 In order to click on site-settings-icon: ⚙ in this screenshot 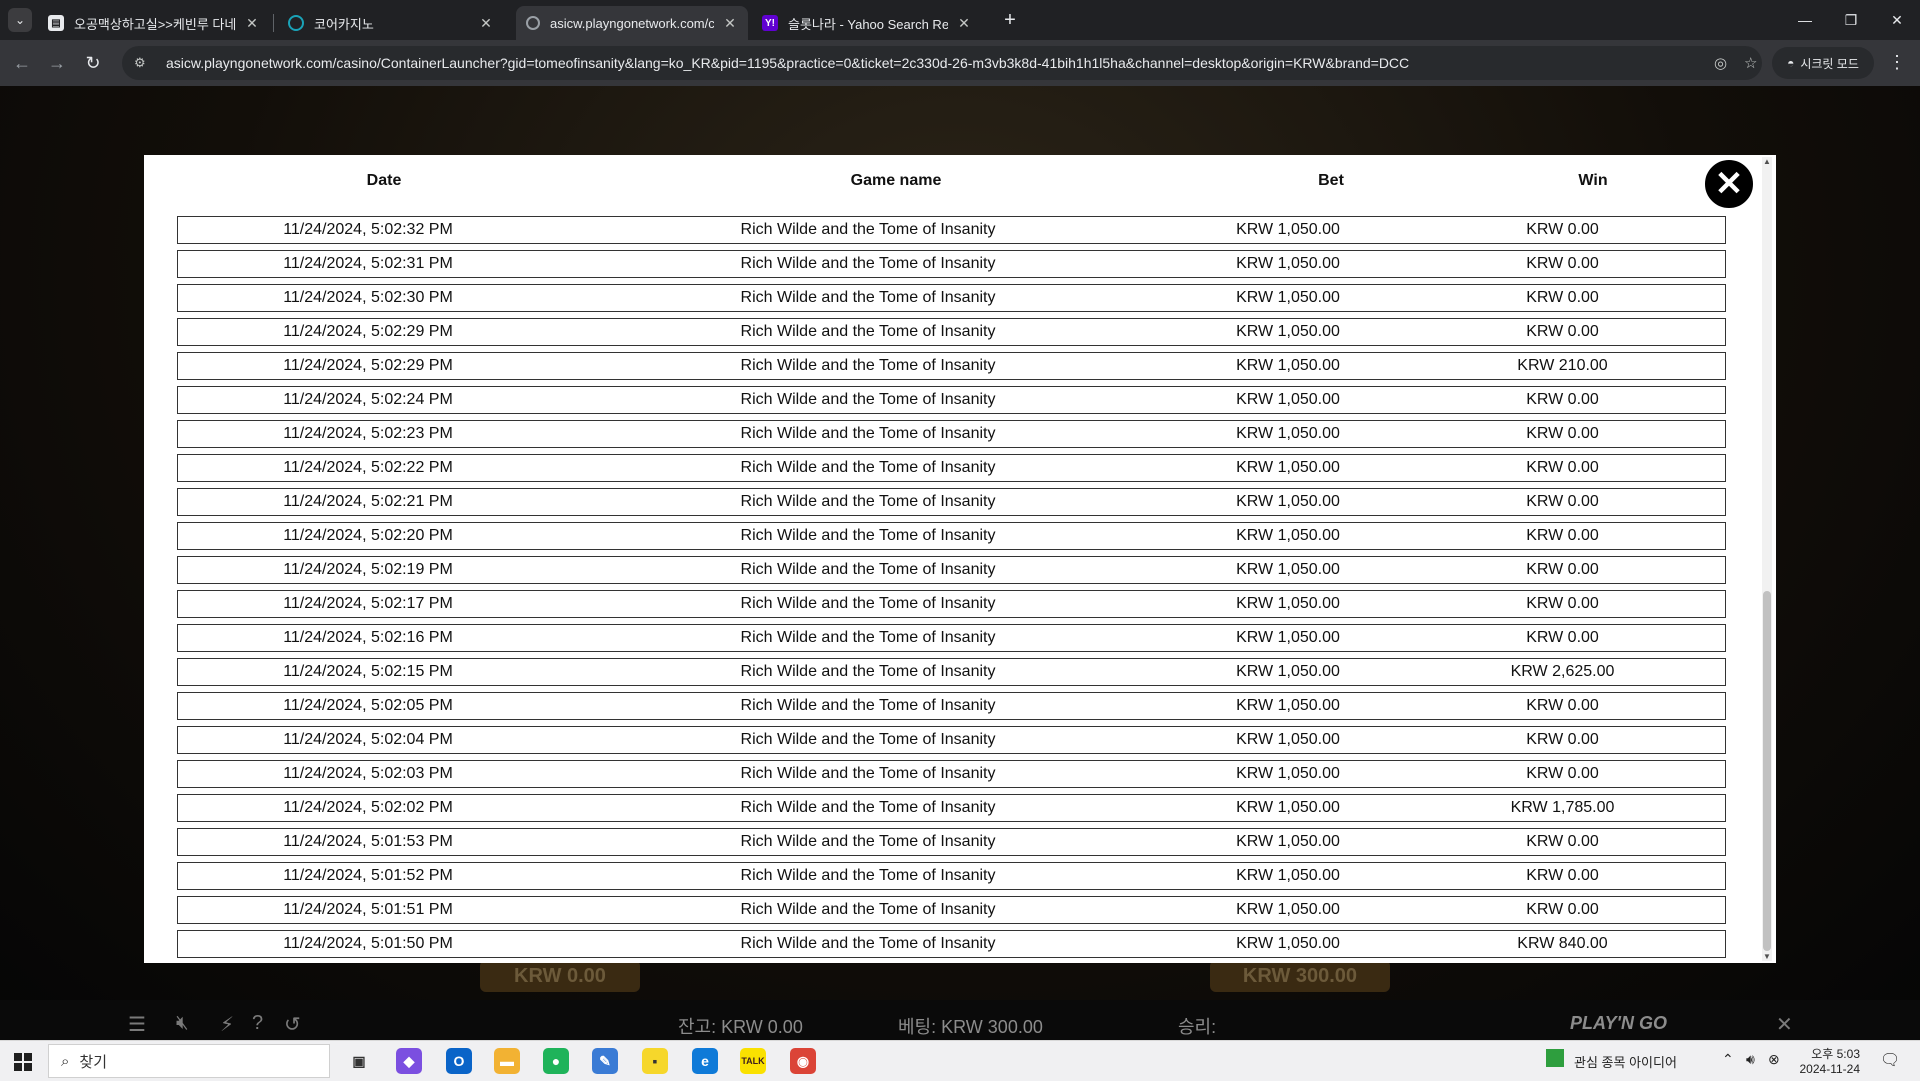, I will do `click(144, 63)`.